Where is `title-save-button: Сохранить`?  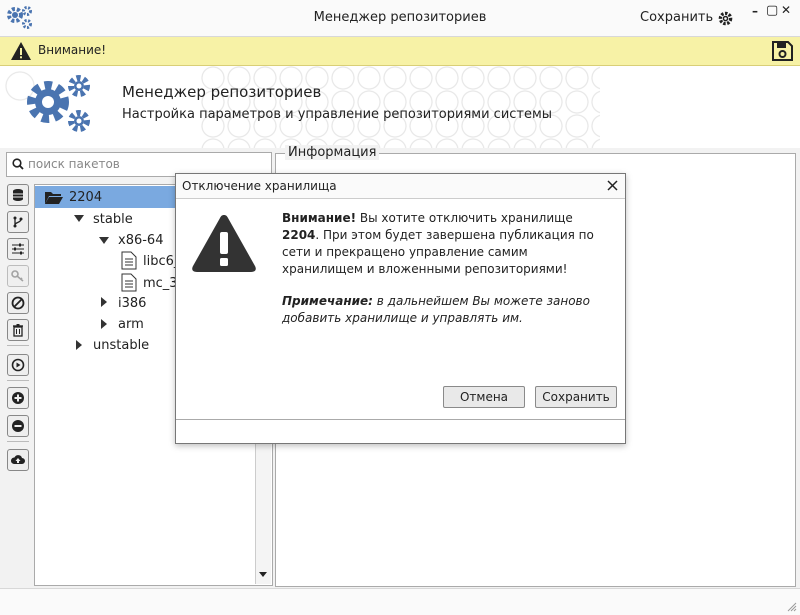 title-save-button: Сохранить is located at coordinates (676, 17).